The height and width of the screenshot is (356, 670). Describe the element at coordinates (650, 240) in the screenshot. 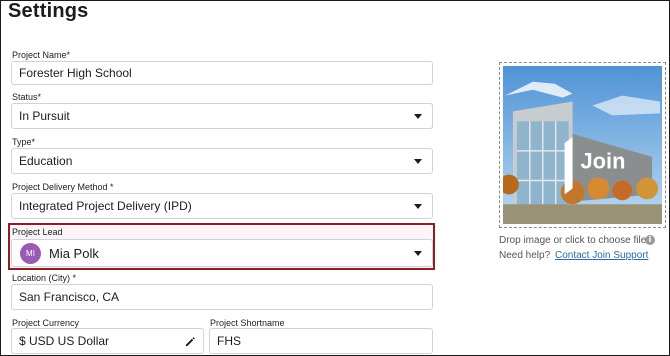

I see `info-icon: i` at that location.